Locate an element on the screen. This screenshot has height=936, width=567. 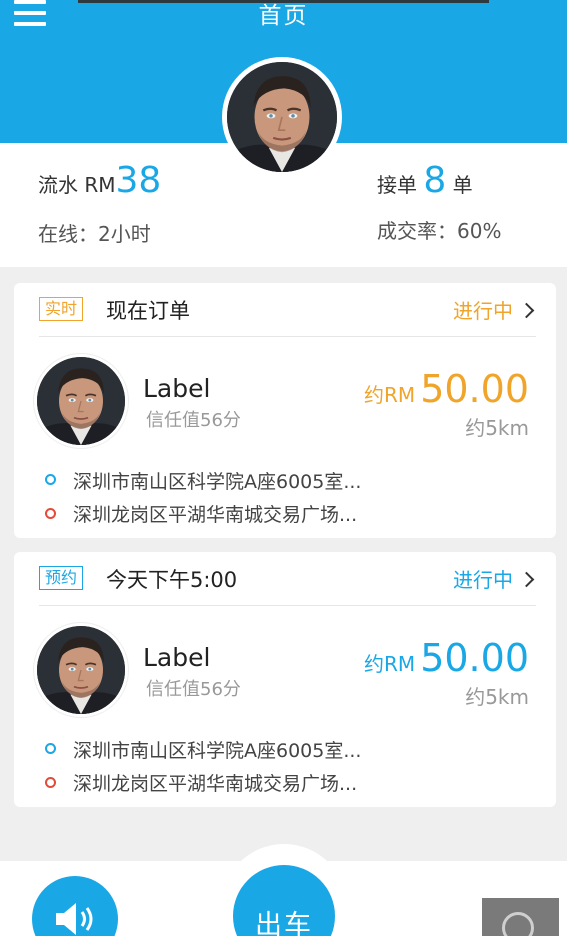
order-type-badge: 实时 is located at coordinates (61, 309).